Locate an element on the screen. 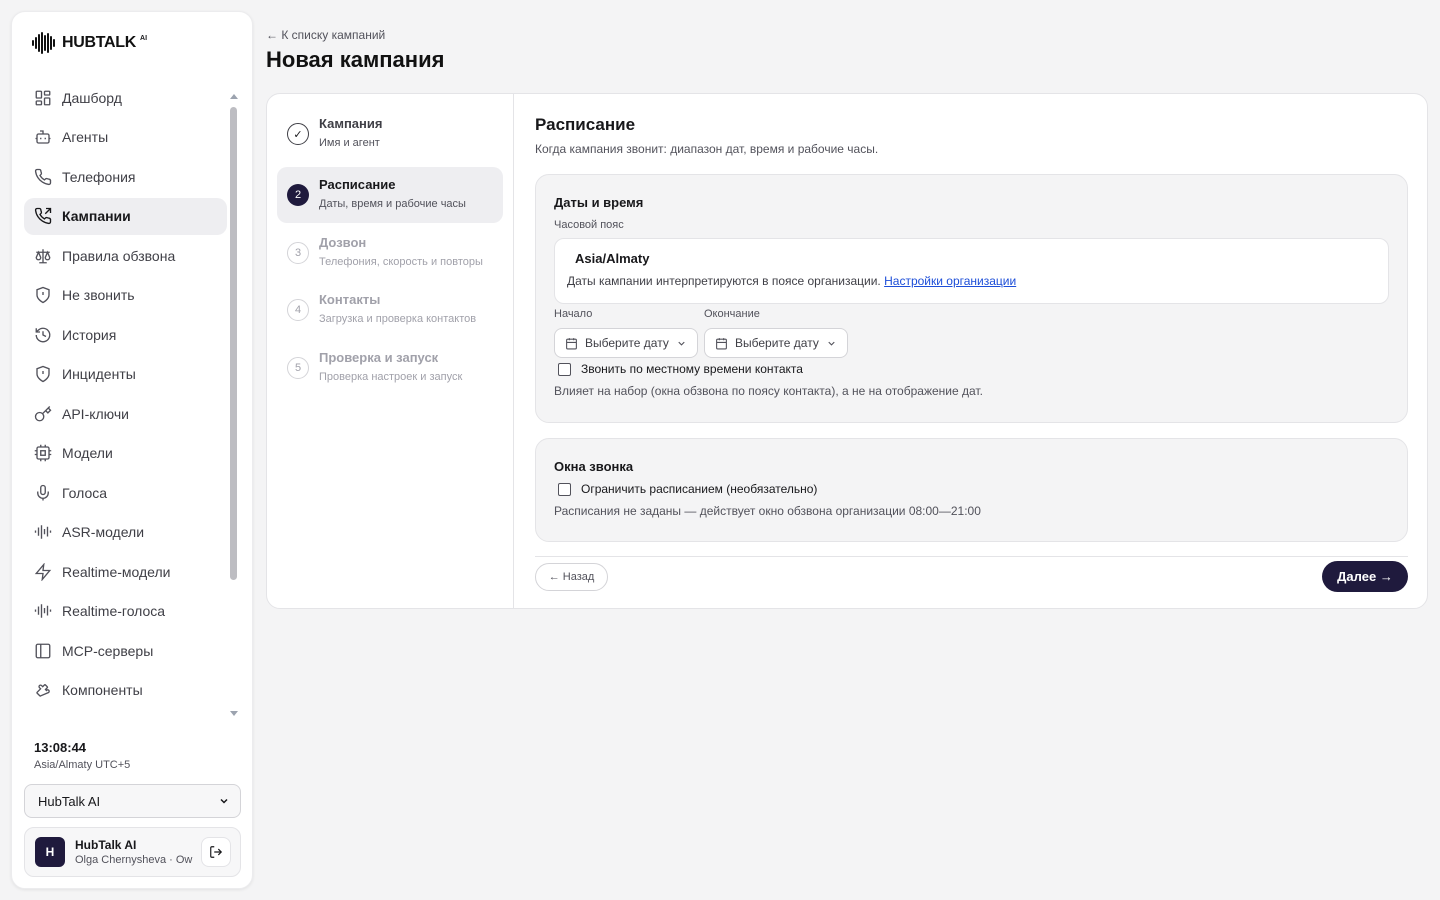 The image size is (1440, 900). organization-select-value: HubTalk AI is located at coordinates (69, 801).